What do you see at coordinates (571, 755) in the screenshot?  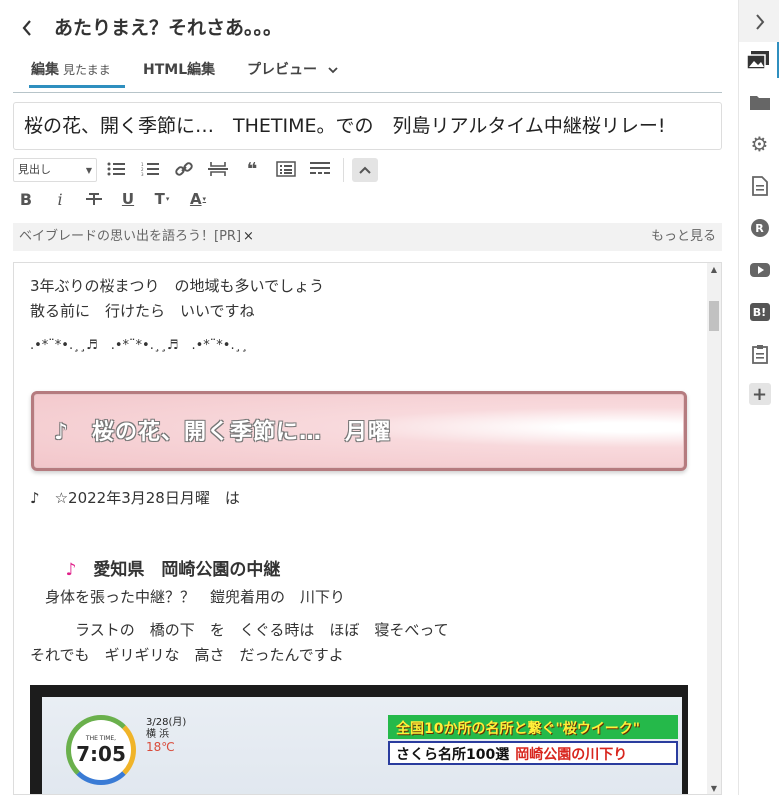 I see `telop-bottom-right: 岡崎公園の川下り` at bounding box center [571, 755].